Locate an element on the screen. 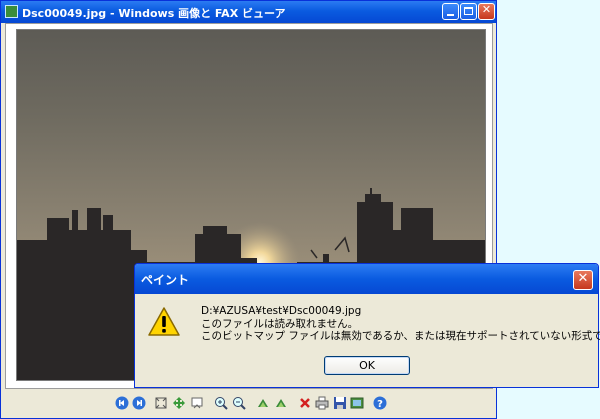  close-button: ✕ is located at coordinates (486, 11).